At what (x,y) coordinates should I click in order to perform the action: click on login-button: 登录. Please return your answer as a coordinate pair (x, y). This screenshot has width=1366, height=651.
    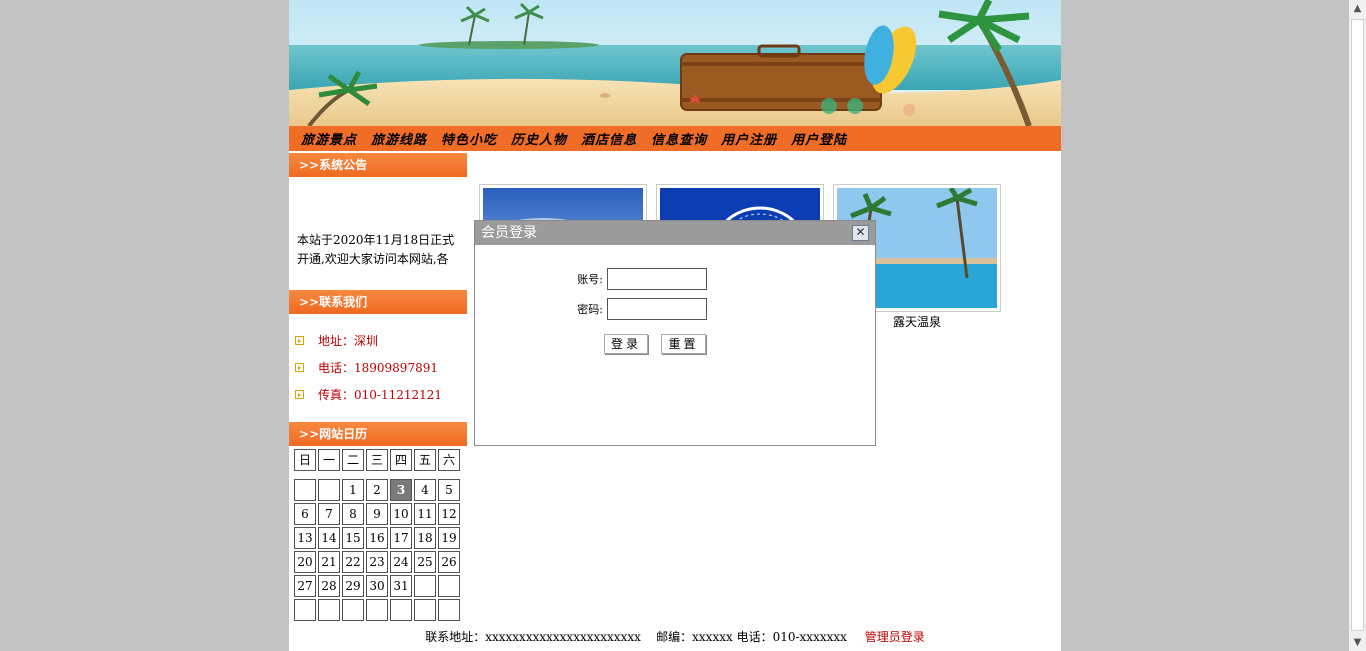
    Looking at the image, I should click on (626, 344).